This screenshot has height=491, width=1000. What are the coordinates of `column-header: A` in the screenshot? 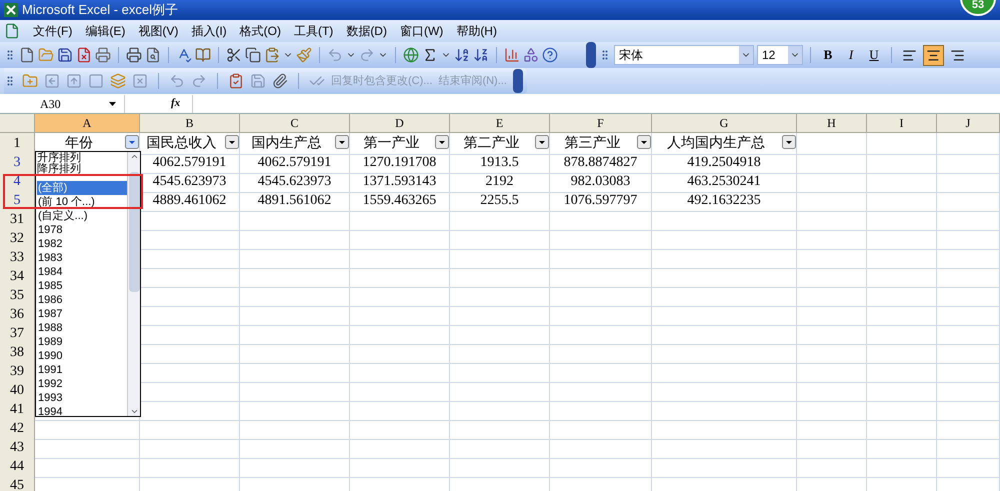 It's located at (87, 123).